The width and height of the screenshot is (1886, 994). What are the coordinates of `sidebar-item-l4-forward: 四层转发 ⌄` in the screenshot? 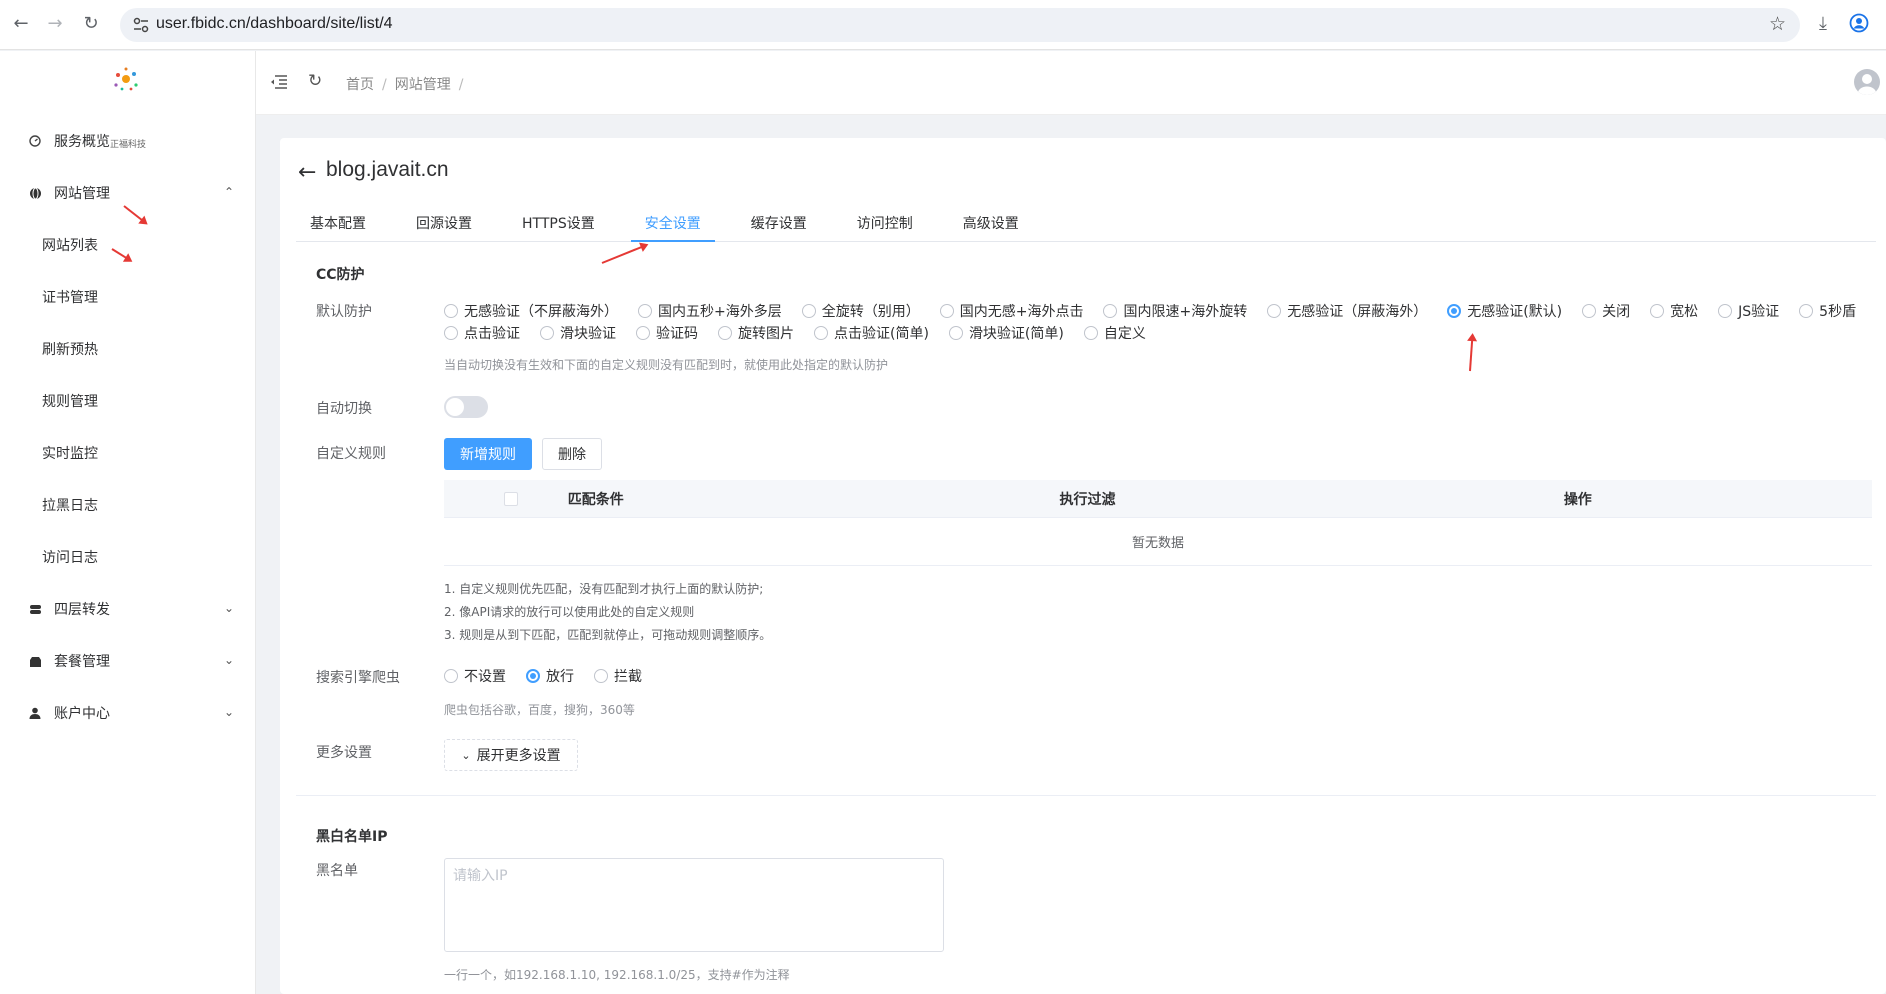 It's located at (128, 609).